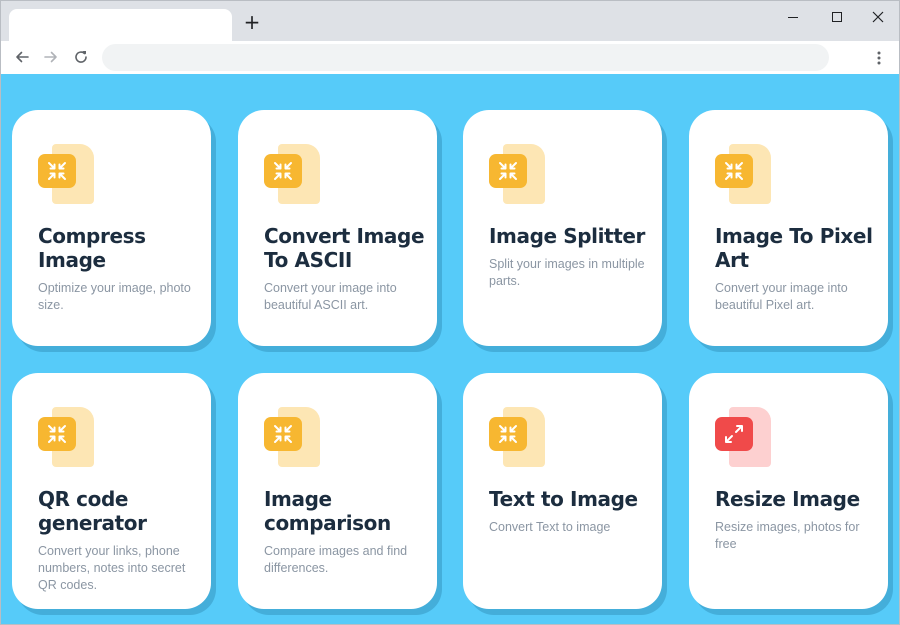  What do you see at coordinates (327, 511) in the screenshot?
I see `tool-title: Image comparison` at bounding box center [327, 511].